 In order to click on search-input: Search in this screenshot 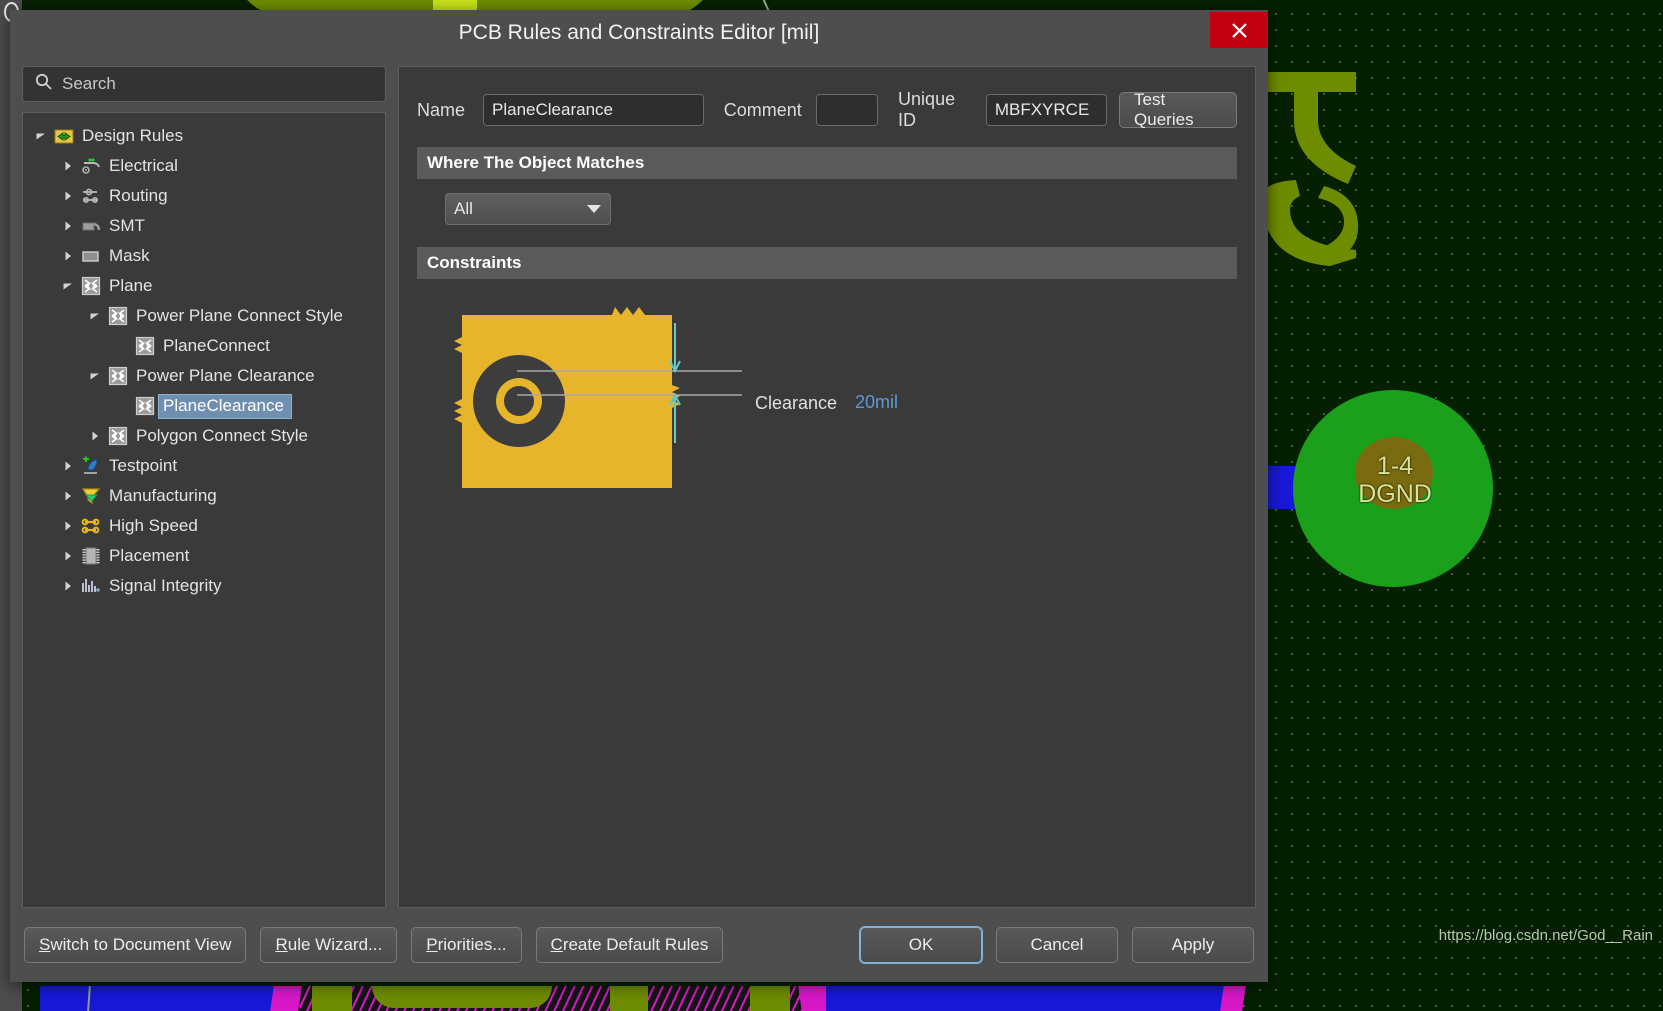, I will do `click(204, 84)`.